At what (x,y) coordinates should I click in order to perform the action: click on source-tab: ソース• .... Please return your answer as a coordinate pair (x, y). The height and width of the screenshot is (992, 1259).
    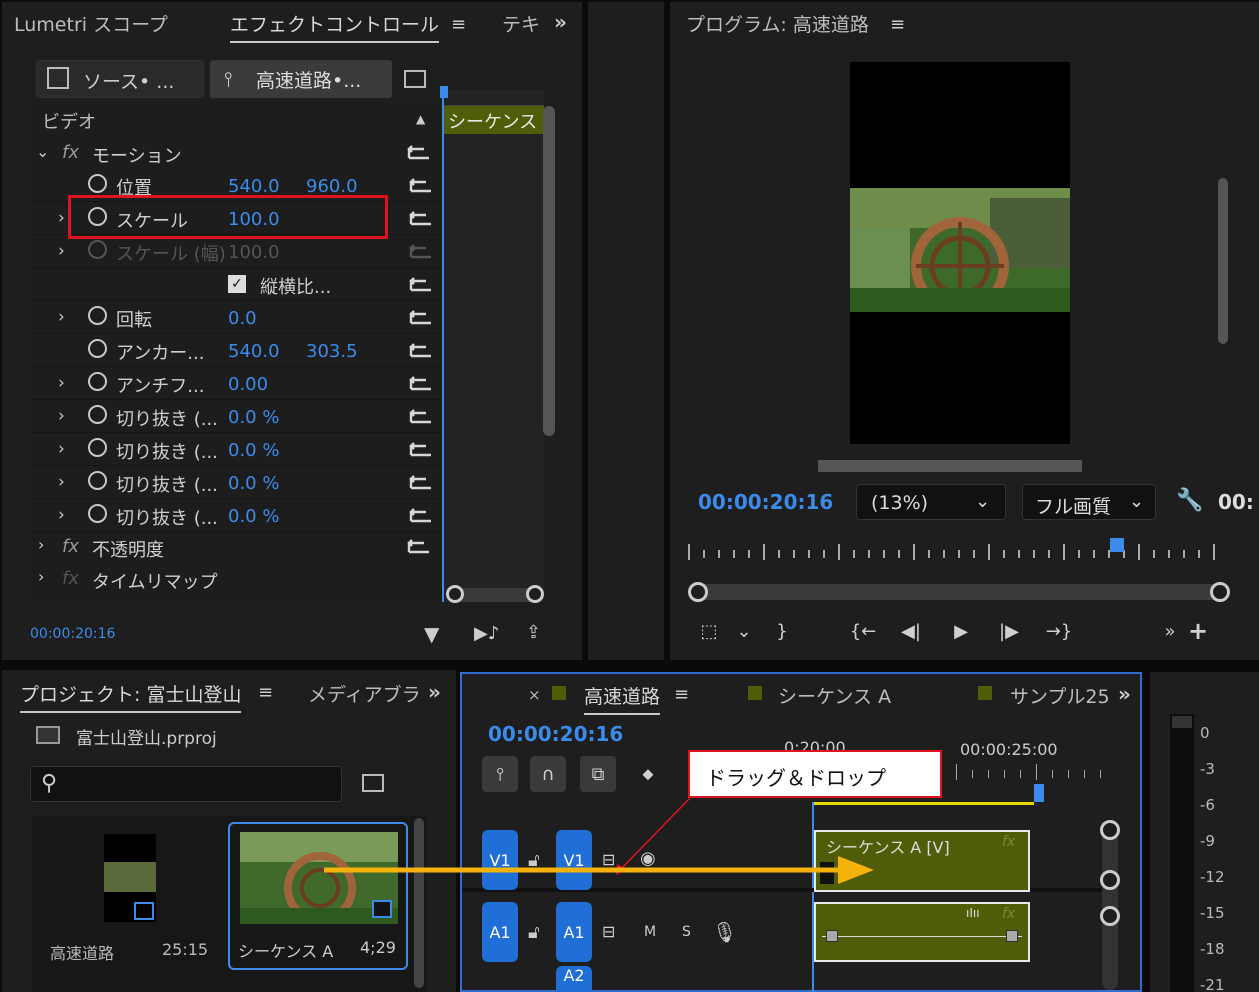
    Looking at the image, I should click on (120, 79).